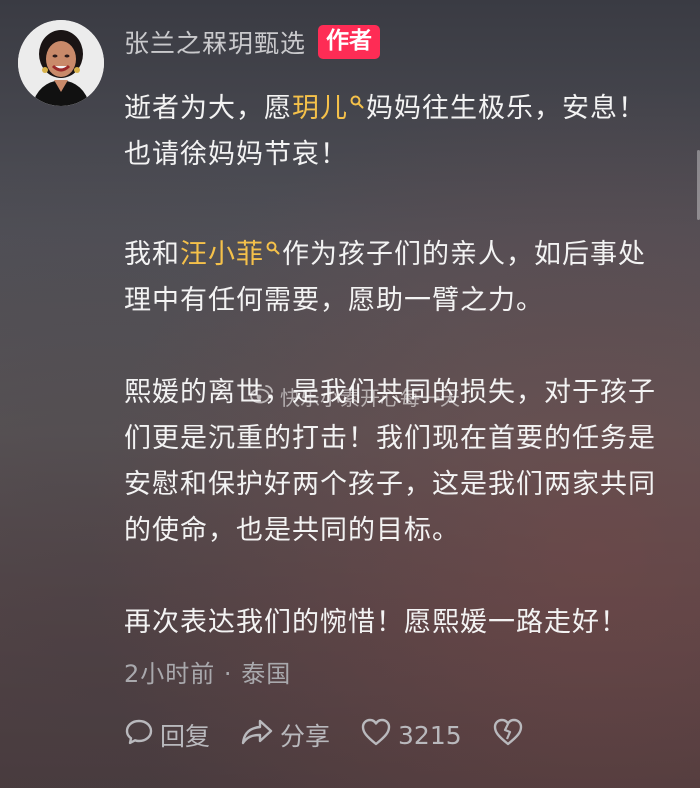 The image size is (700, 788). Describe the element at coordinates (464, 254) in the screenshot. I see `text-segment: 作为孩子们的亲人，如后事处` at that location.